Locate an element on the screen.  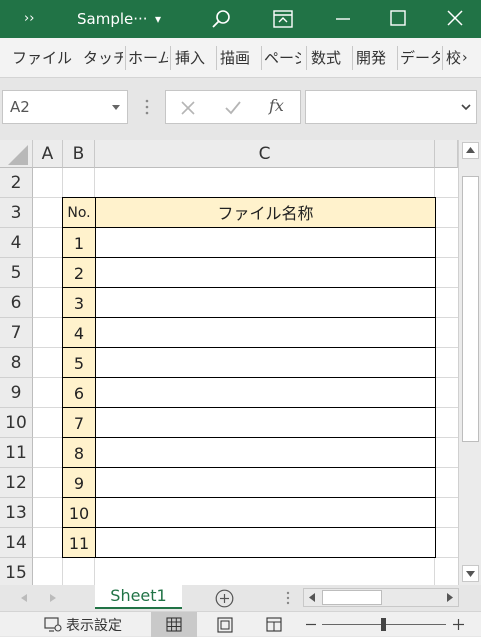
table-number-cell: 4 is located at coordinates (79, 332).